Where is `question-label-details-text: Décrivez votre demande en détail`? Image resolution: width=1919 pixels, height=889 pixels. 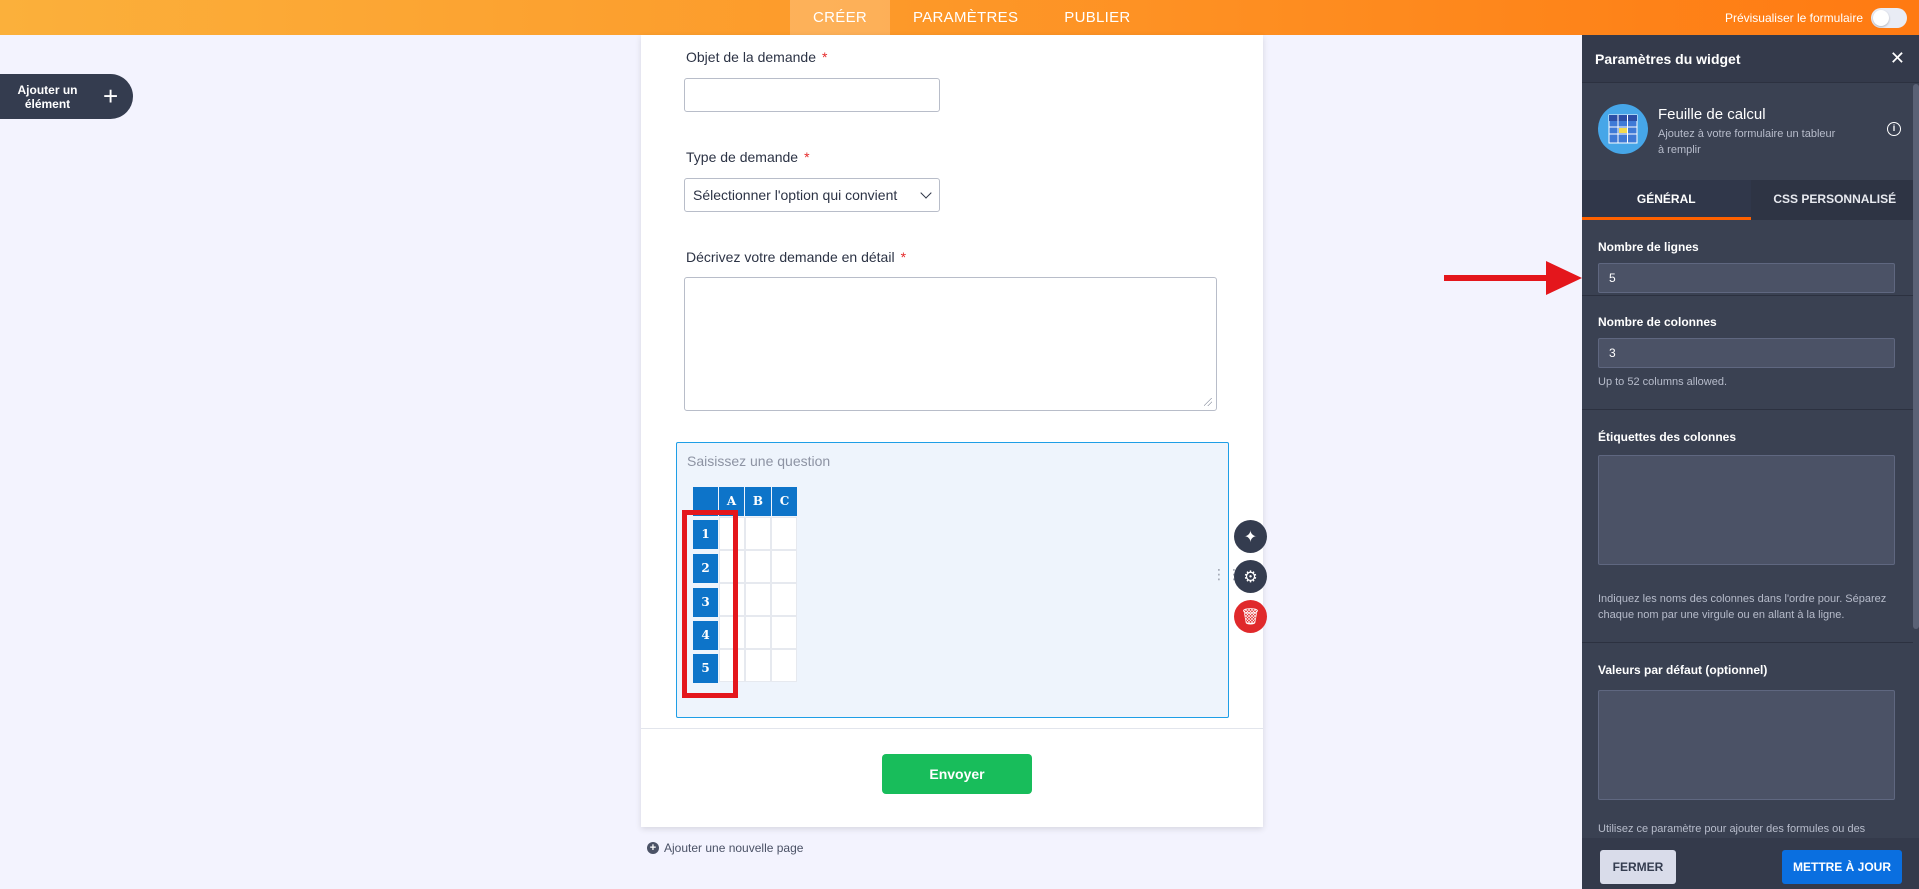 question-label-details-text: Décrivez votre demande en détail is located at coordinates (790, 257).